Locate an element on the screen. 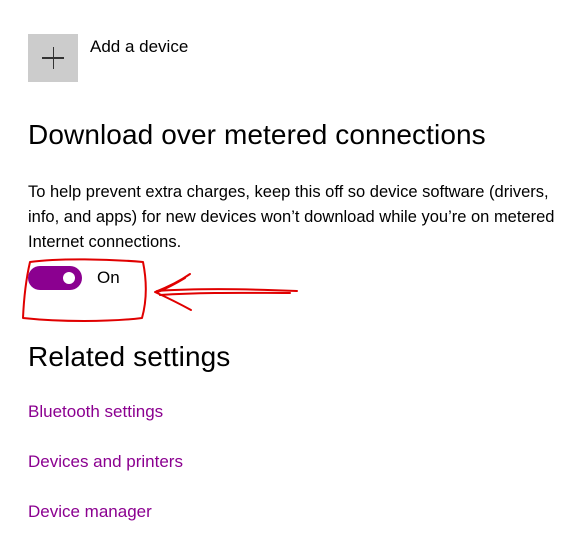  toggle-knob is located at coordinates (69, 278).